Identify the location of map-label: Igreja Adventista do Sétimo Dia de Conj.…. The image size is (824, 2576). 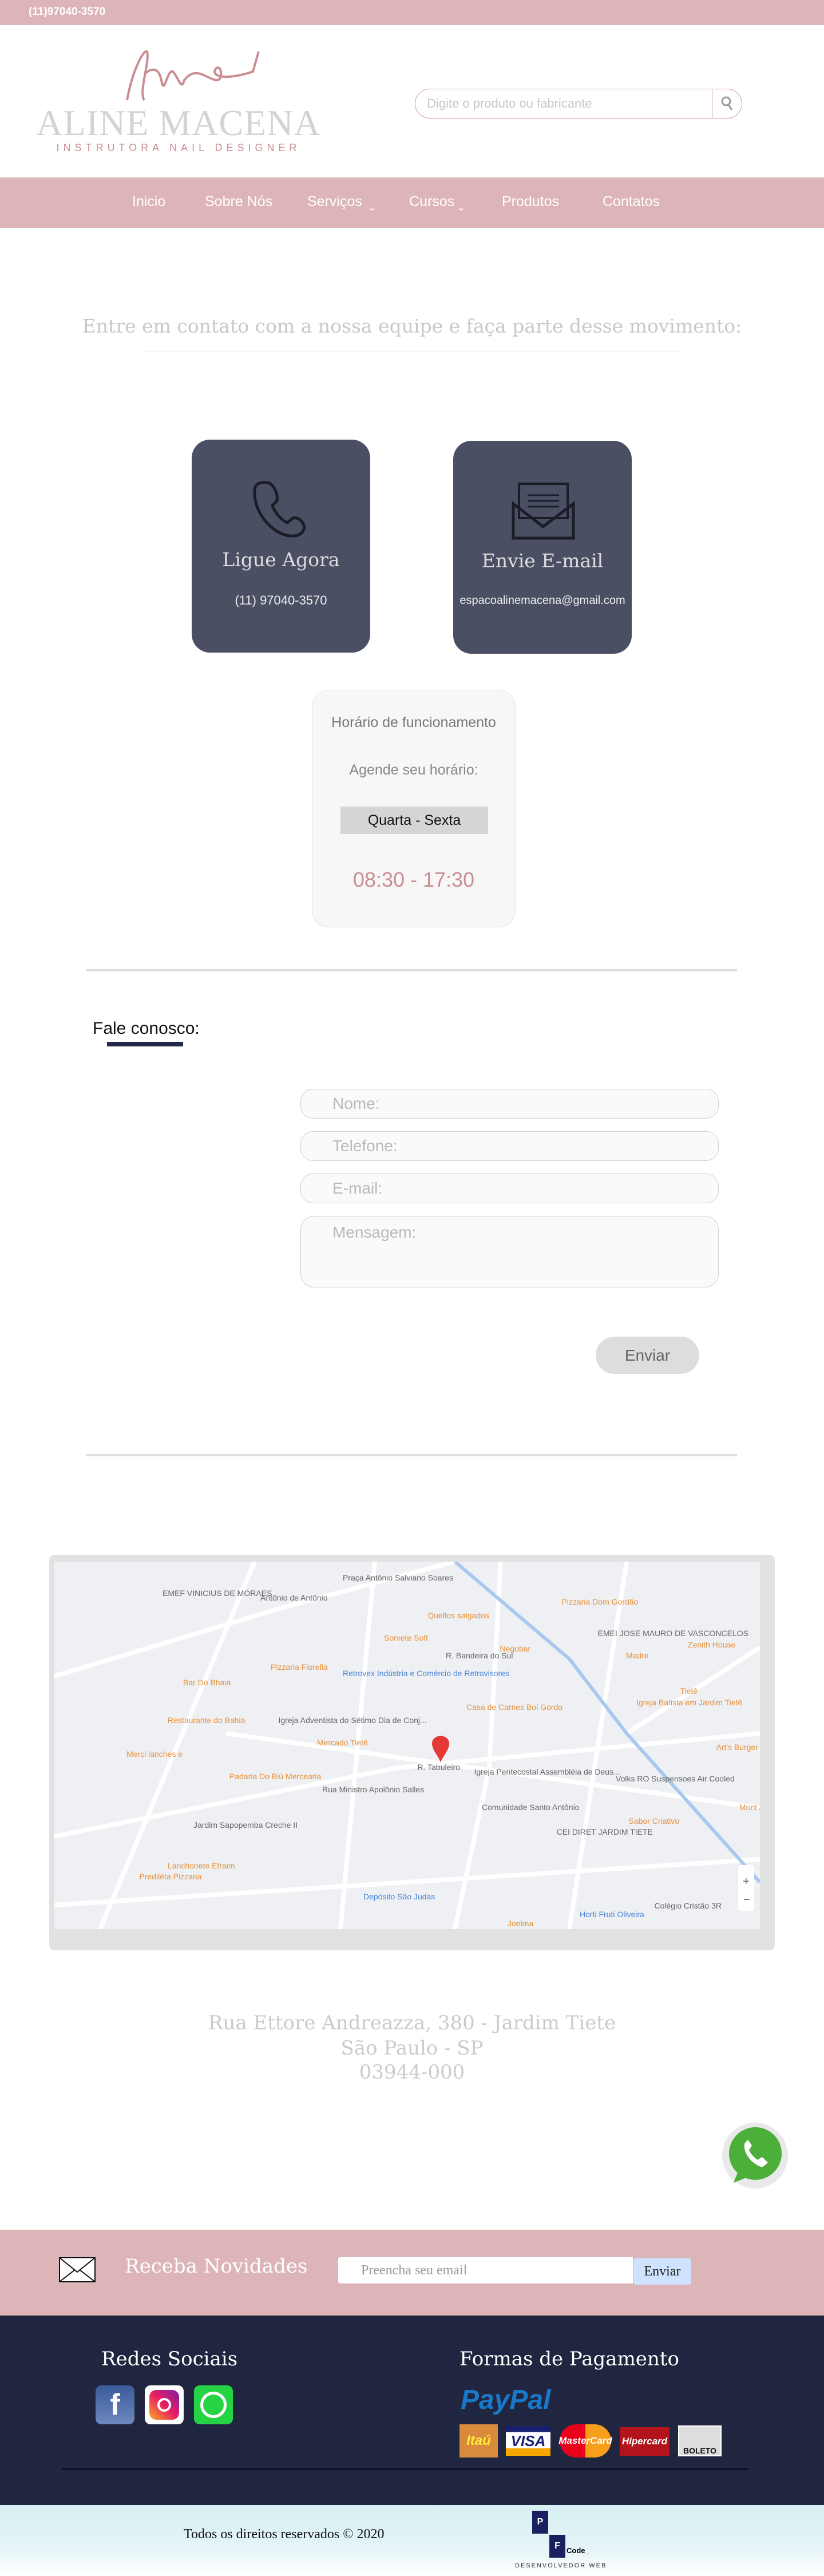
(353, 1720).